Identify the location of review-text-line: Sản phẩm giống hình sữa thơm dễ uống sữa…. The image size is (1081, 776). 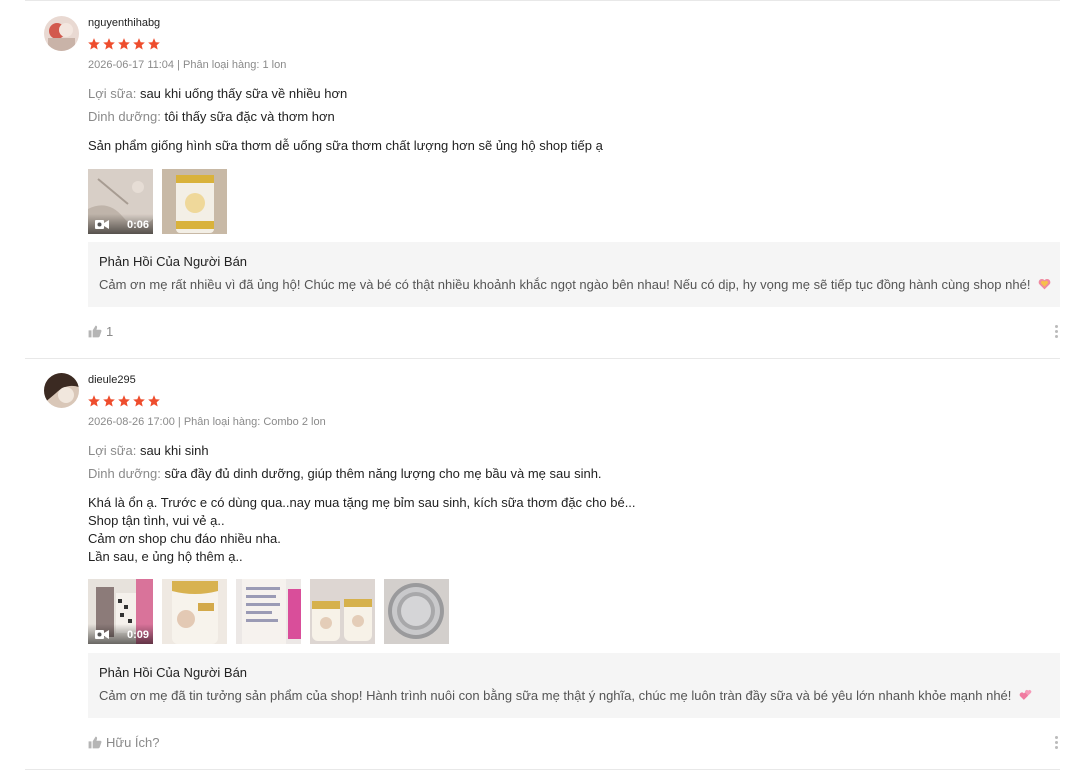
(345, 145).